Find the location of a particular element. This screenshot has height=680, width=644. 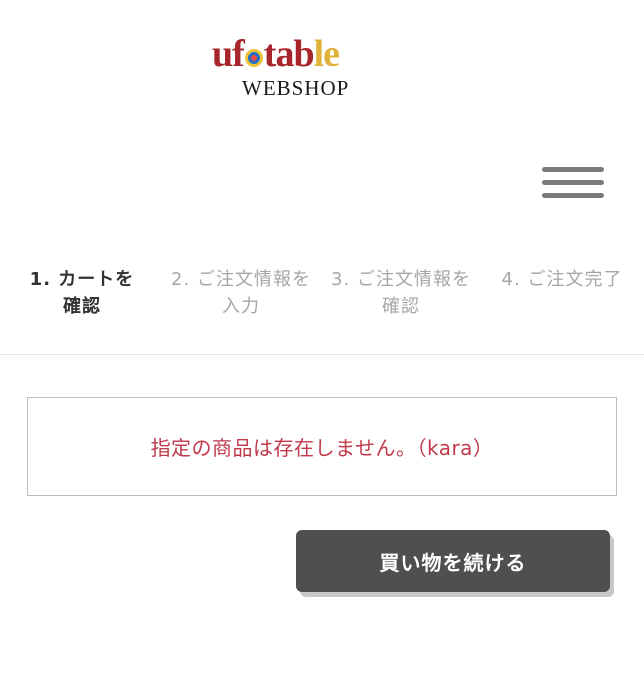

hamburger-menu-icon is located at coordinates (573, 184).